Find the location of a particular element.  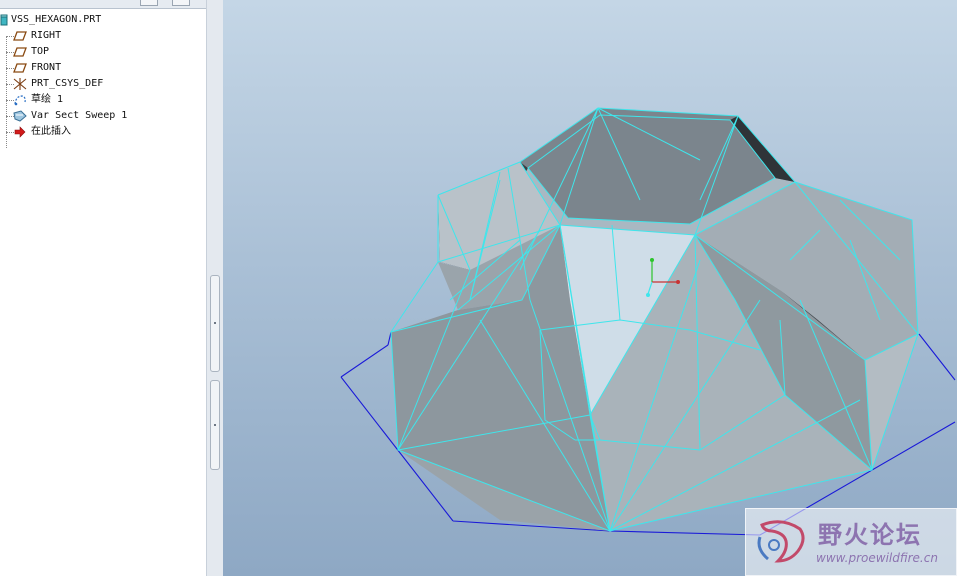

tree-item-label: 草绘 1 is located at coordinates (47, 99).